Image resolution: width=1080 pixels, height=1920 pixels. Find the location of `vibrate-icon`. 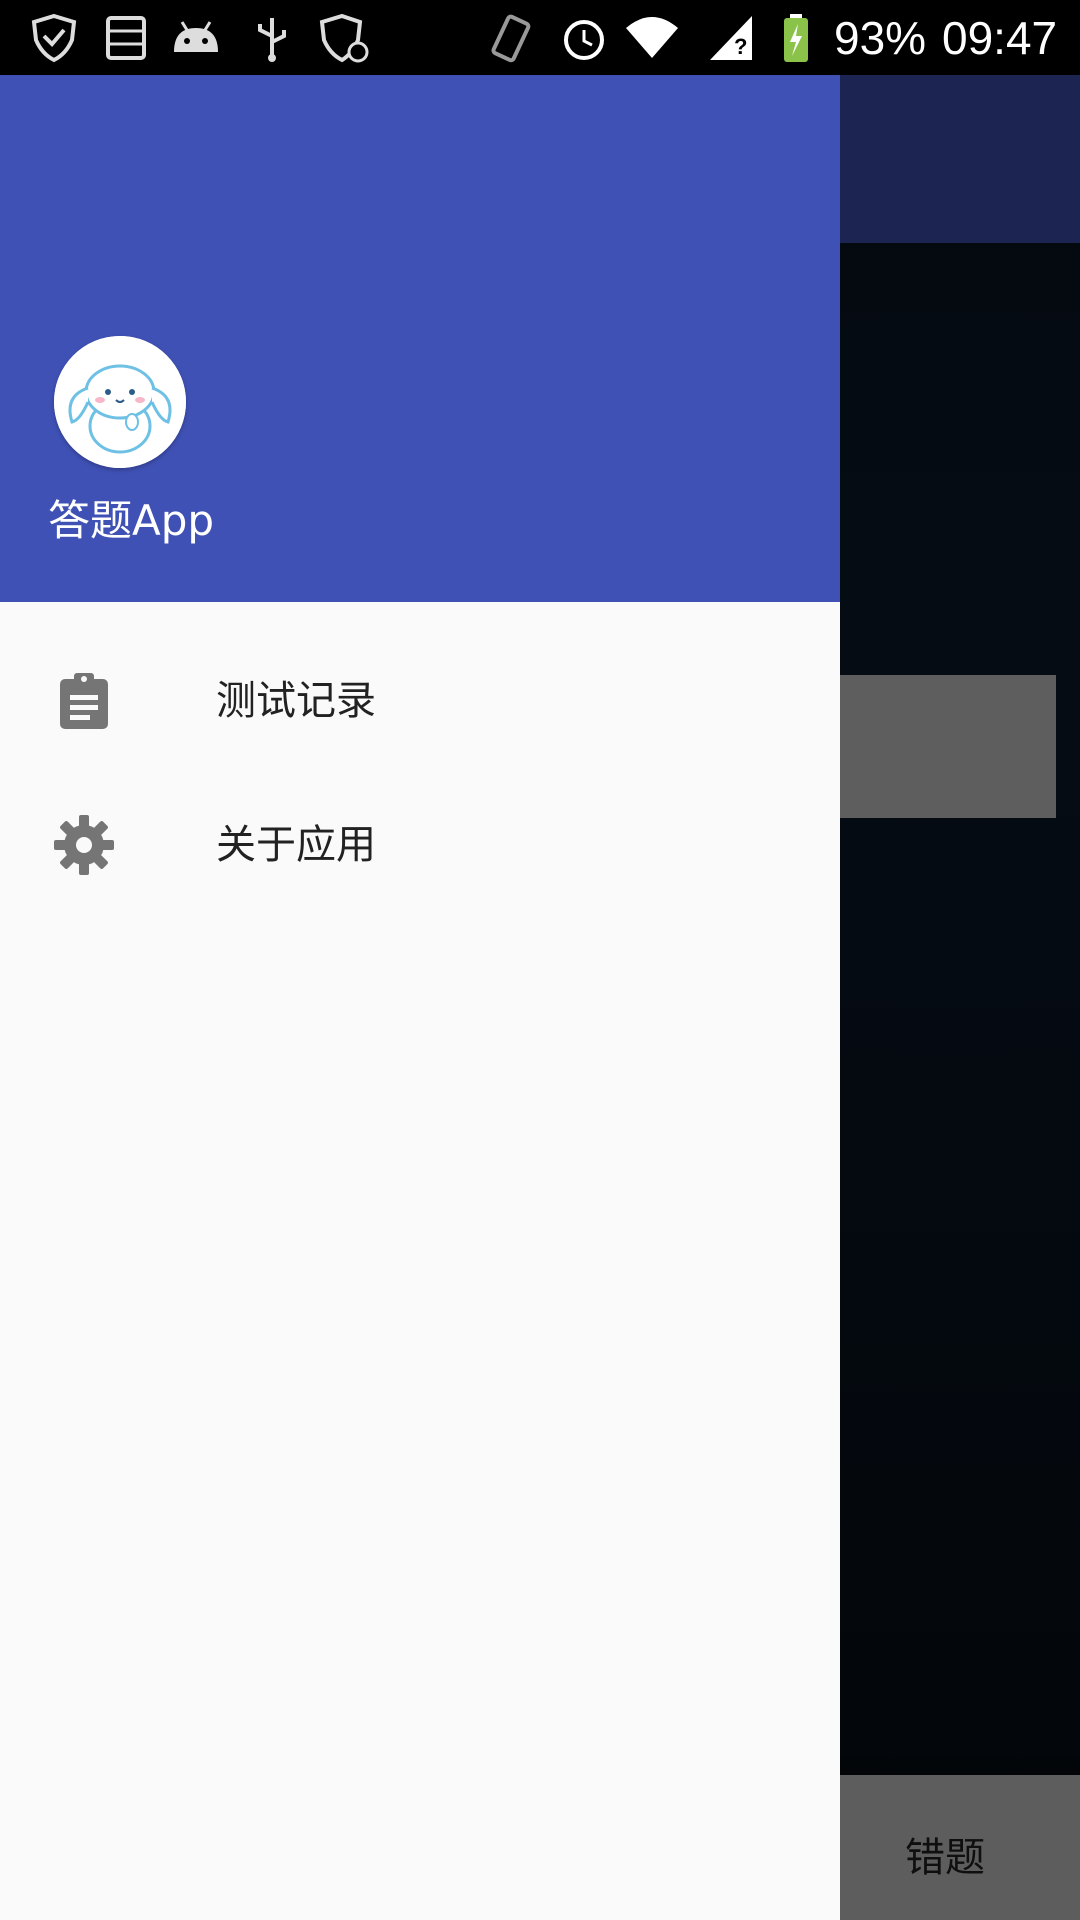

vibrate-icon is located at coordinates (510, 38).